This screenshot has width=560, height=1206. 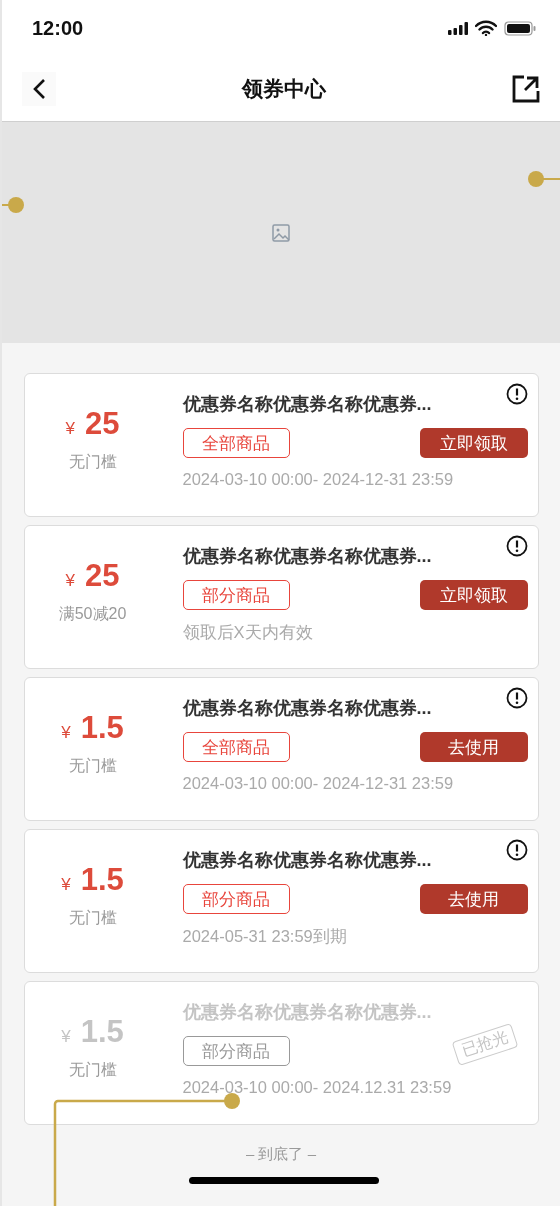 What do you see at coordinates (486, 28) in the screenshot?
I see `wifi-icon` at bounding box center [486, 28].